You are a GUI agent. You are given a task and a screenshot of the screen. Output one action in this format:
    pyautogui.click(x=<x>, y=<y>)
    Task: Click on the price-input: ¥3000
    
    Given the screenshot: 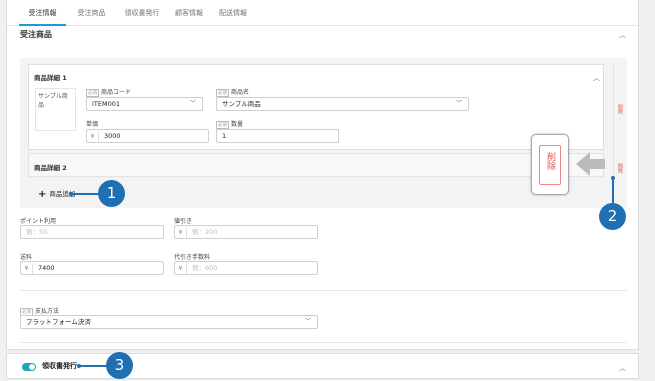 What is the action you would take?
    pyautogui.click(x=147, y=136)
    